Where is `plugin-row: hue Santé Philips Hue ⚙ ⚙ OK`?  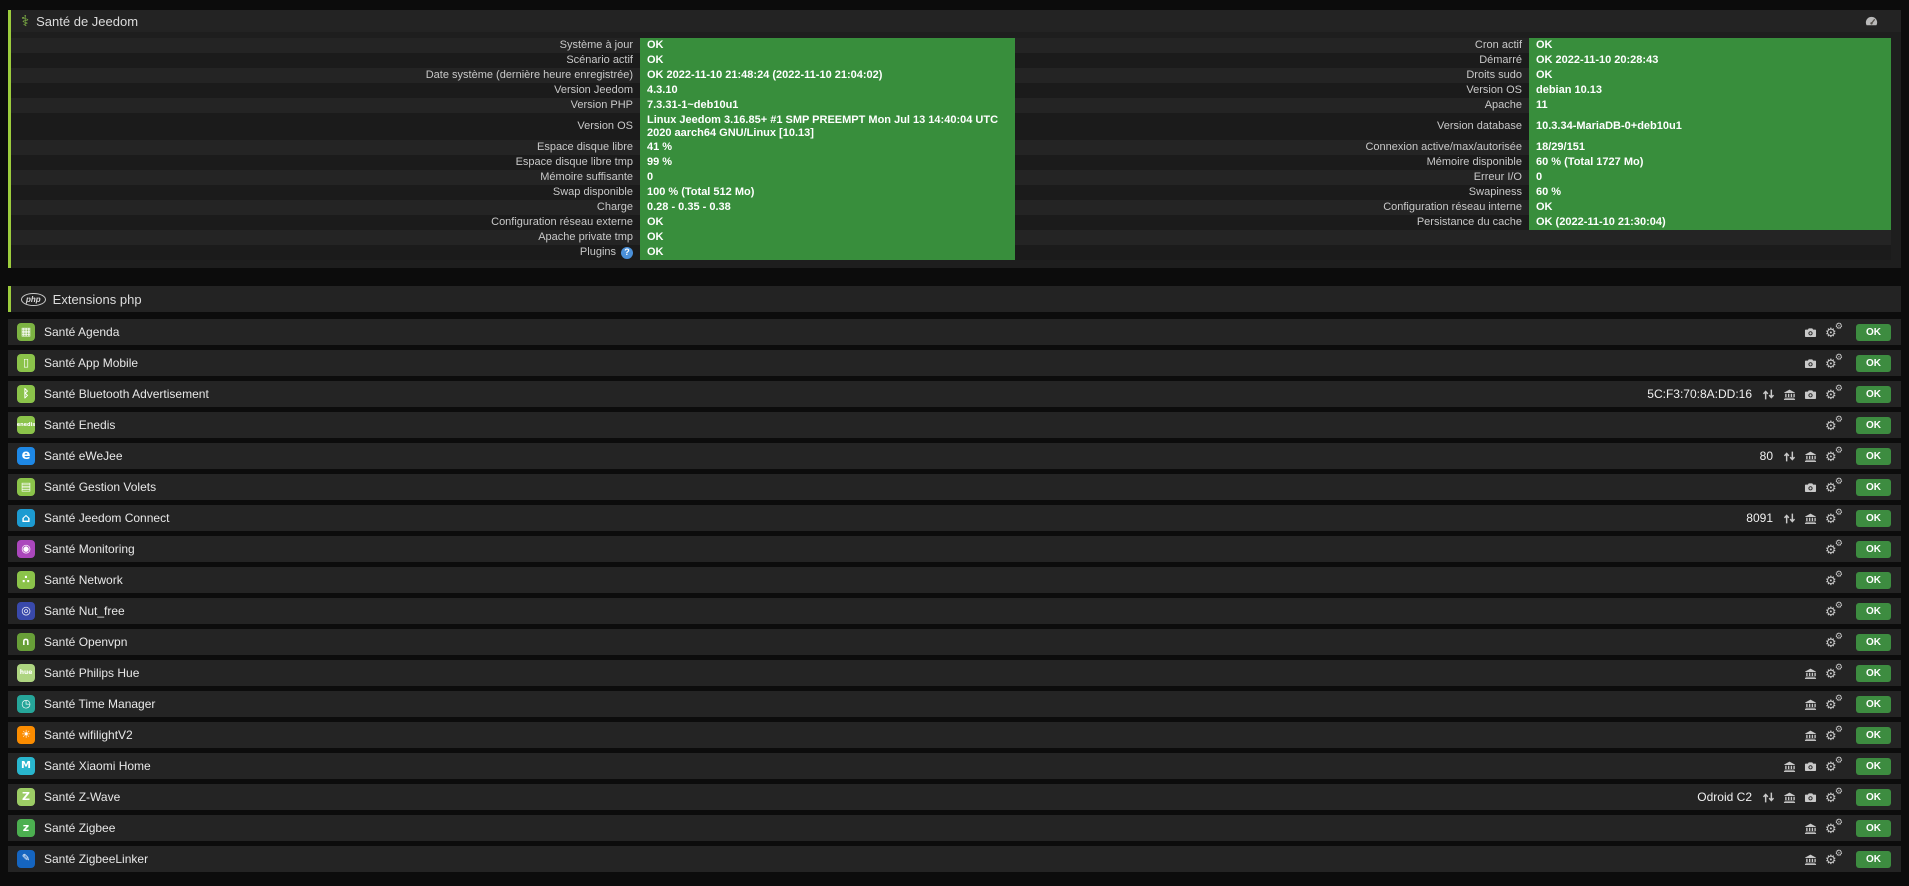
plugin-row: hue Santé Philips Hue ⚙ ⚙ OK is located at coordinates (954, 673).